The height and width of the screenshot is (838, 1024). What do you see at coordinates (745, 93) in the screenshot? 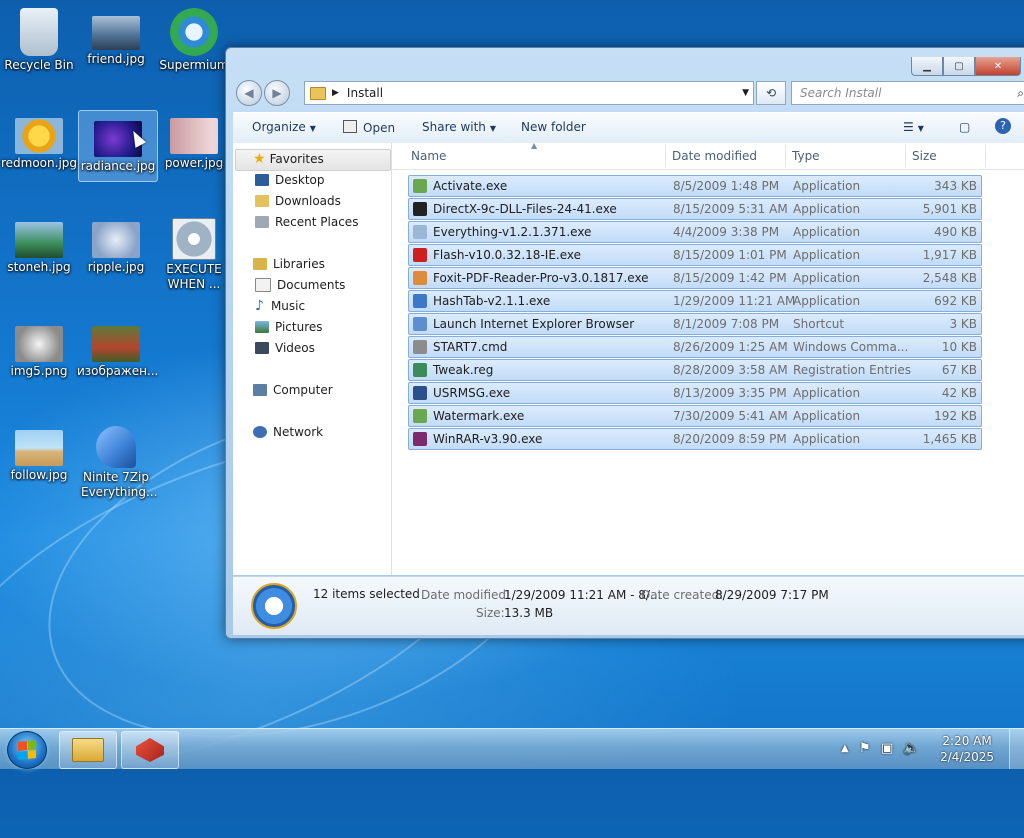
I see `chevron-down-icon: ▼` at bounding box center [745, 93].